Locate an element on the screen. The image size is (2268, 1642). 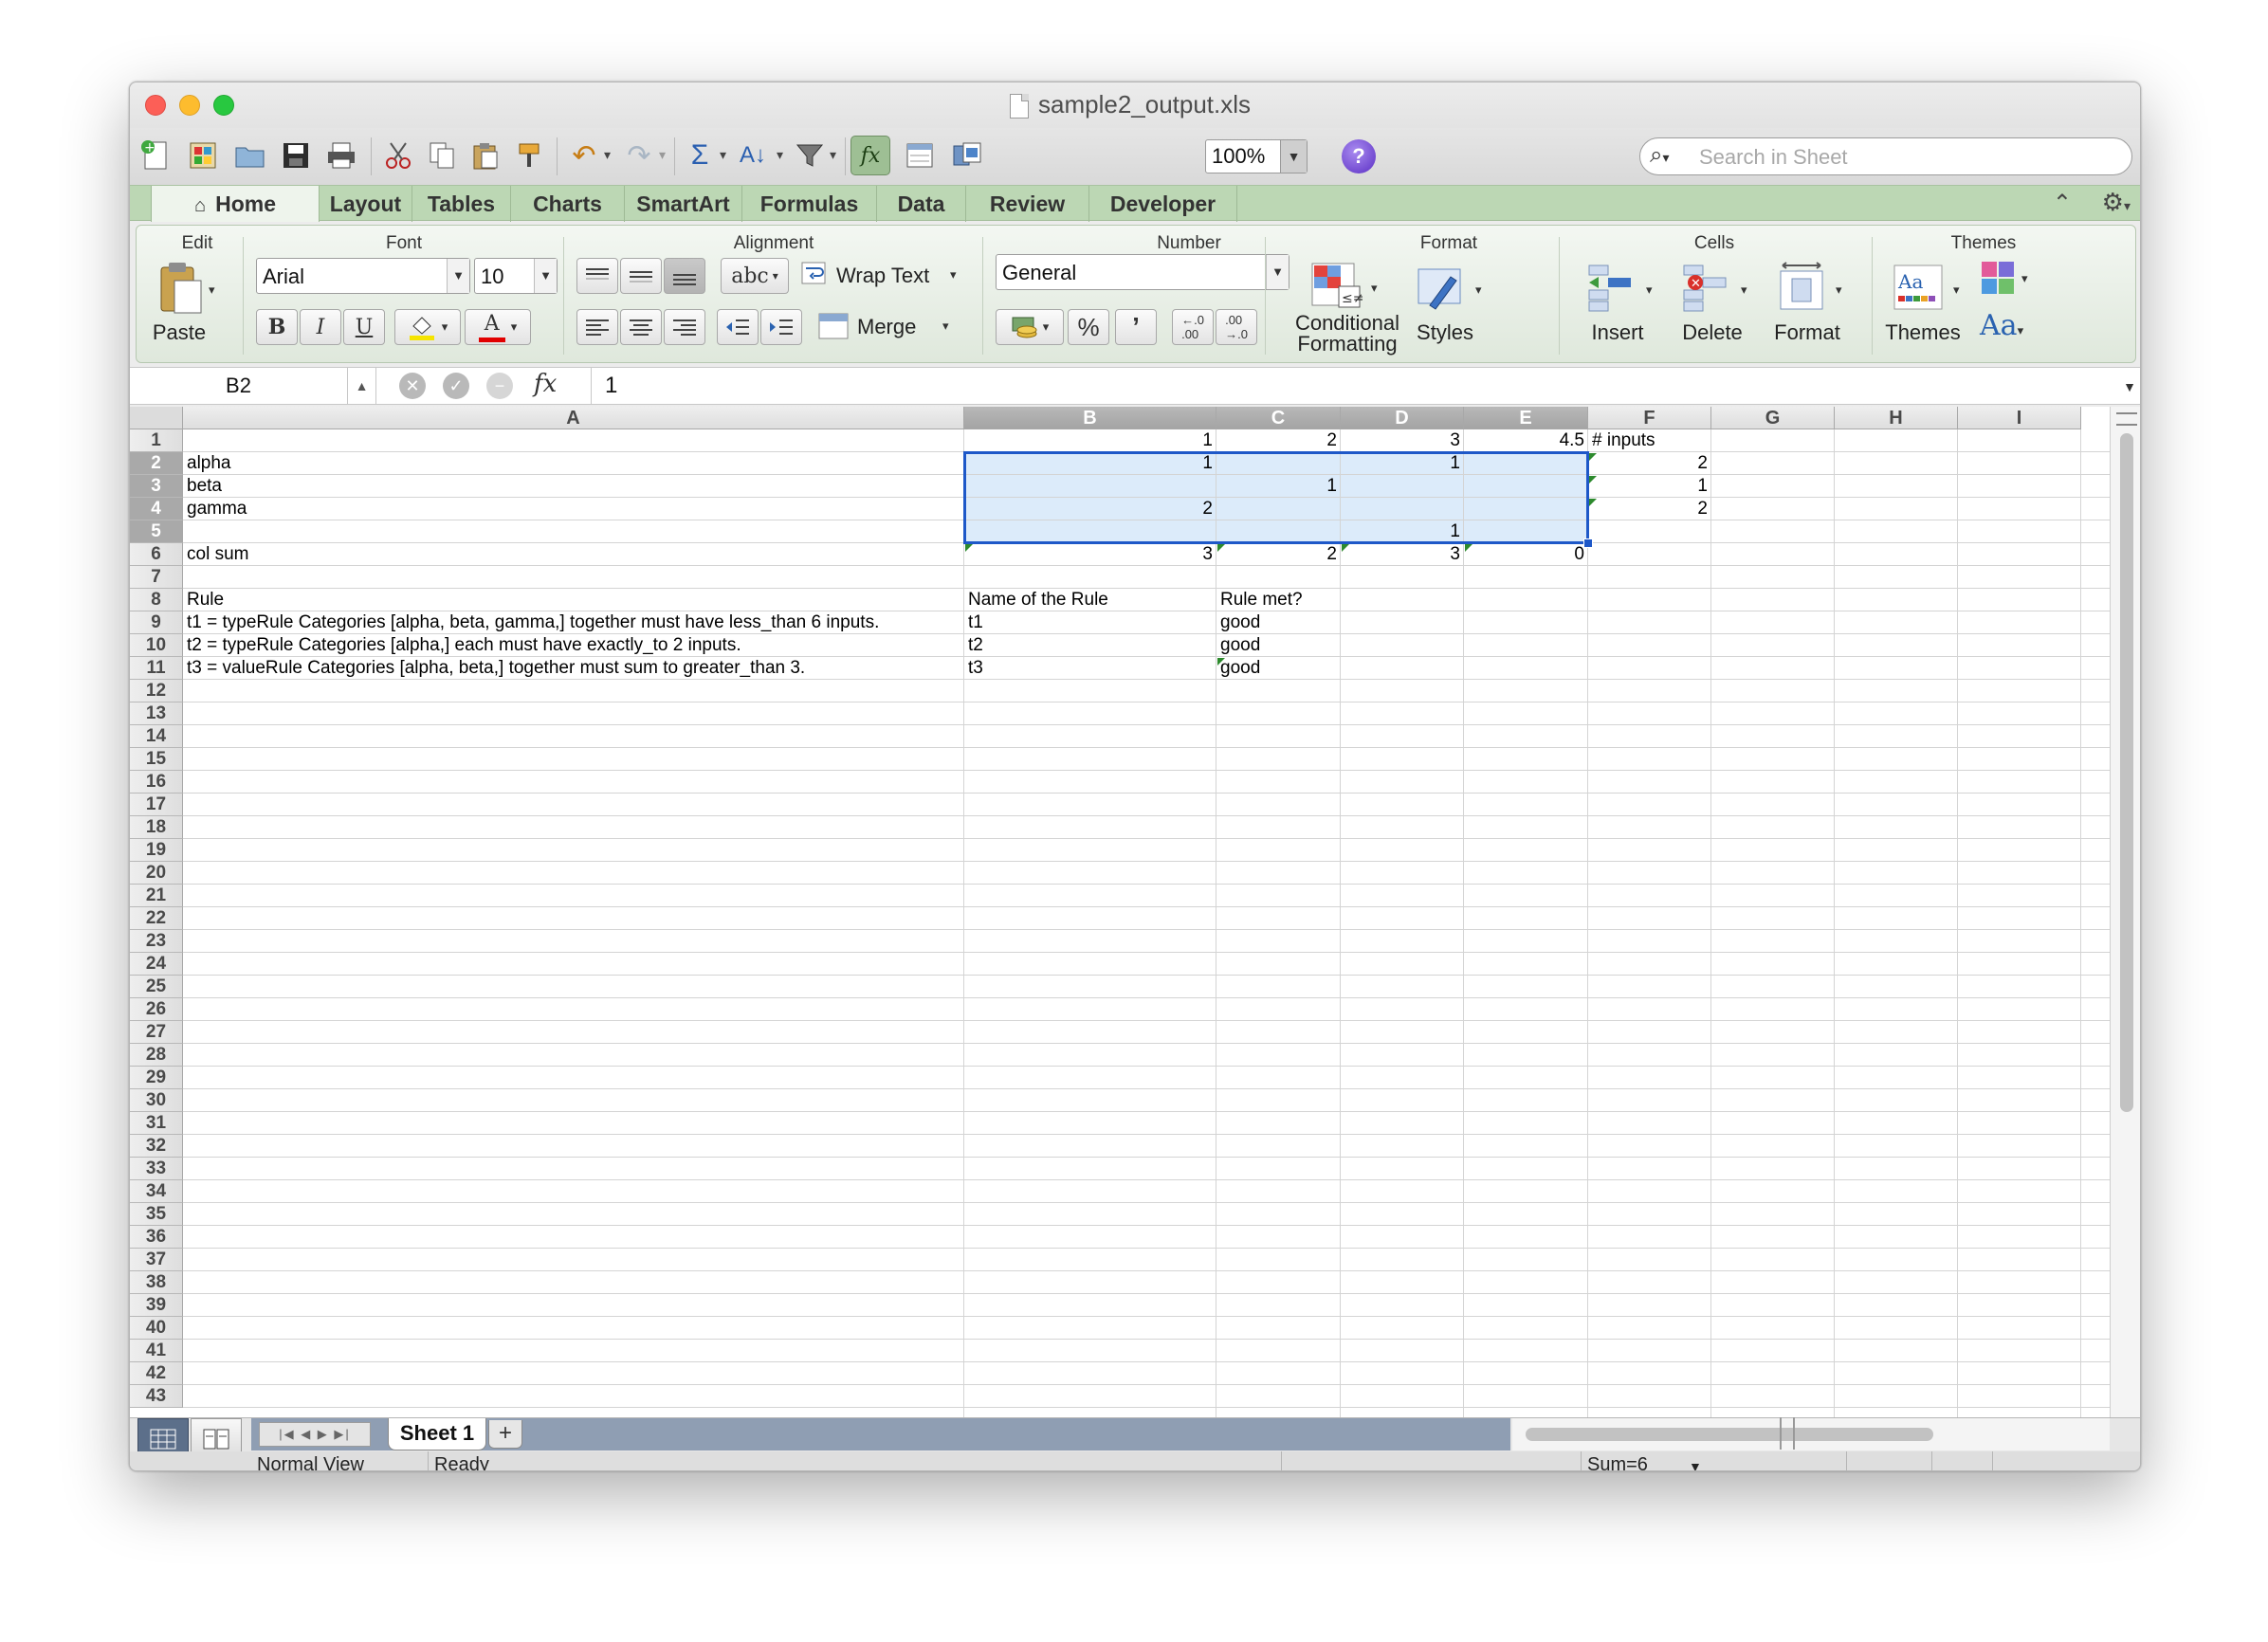
row-header-23: 23 is located at coordinates (157, 942).